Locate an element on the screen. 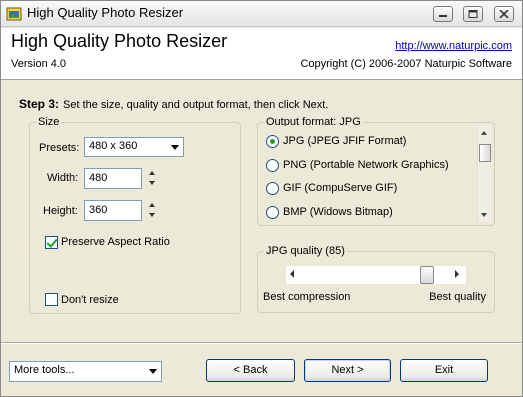  close-icon is located at coordinates (504, 14).